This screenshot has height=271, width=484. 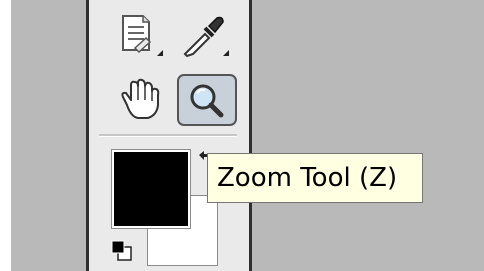 I want to click on eyedropper-tool-button, so click(x=207, y=37).